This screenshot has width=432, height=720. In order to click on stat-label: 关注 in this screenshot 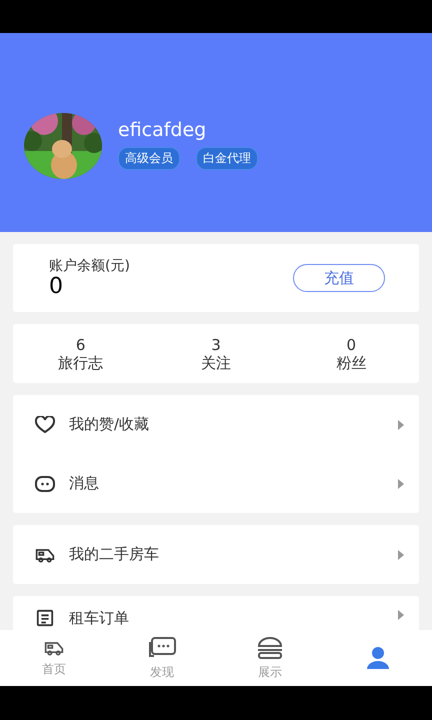, I will do `click(215, 363)`.